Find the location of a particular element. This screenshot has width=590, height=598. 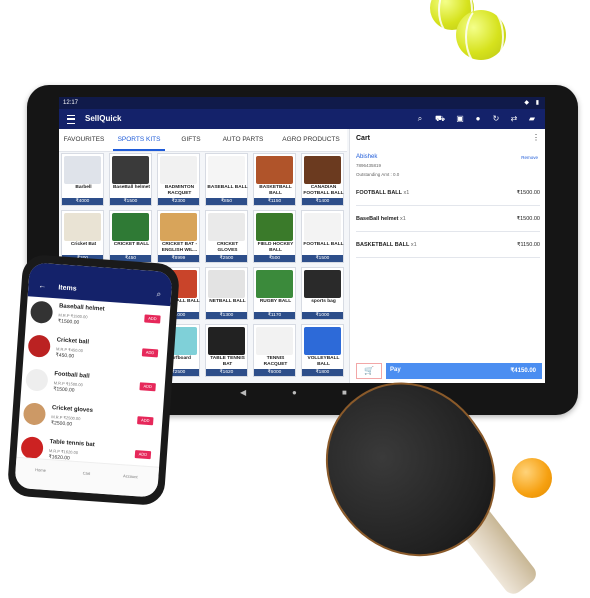

phone-title: Items is located at coordinates (67, 288).